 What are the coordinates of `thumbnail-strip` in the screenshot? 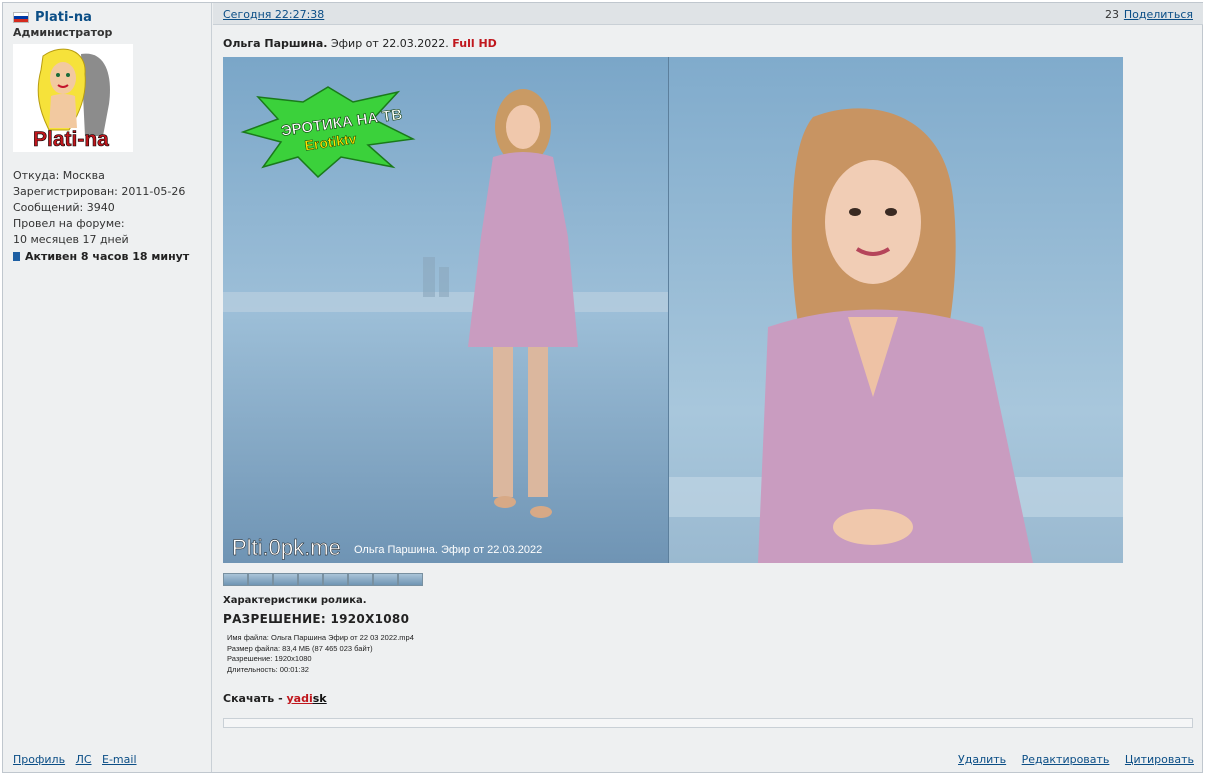 It's located at (323, 579).